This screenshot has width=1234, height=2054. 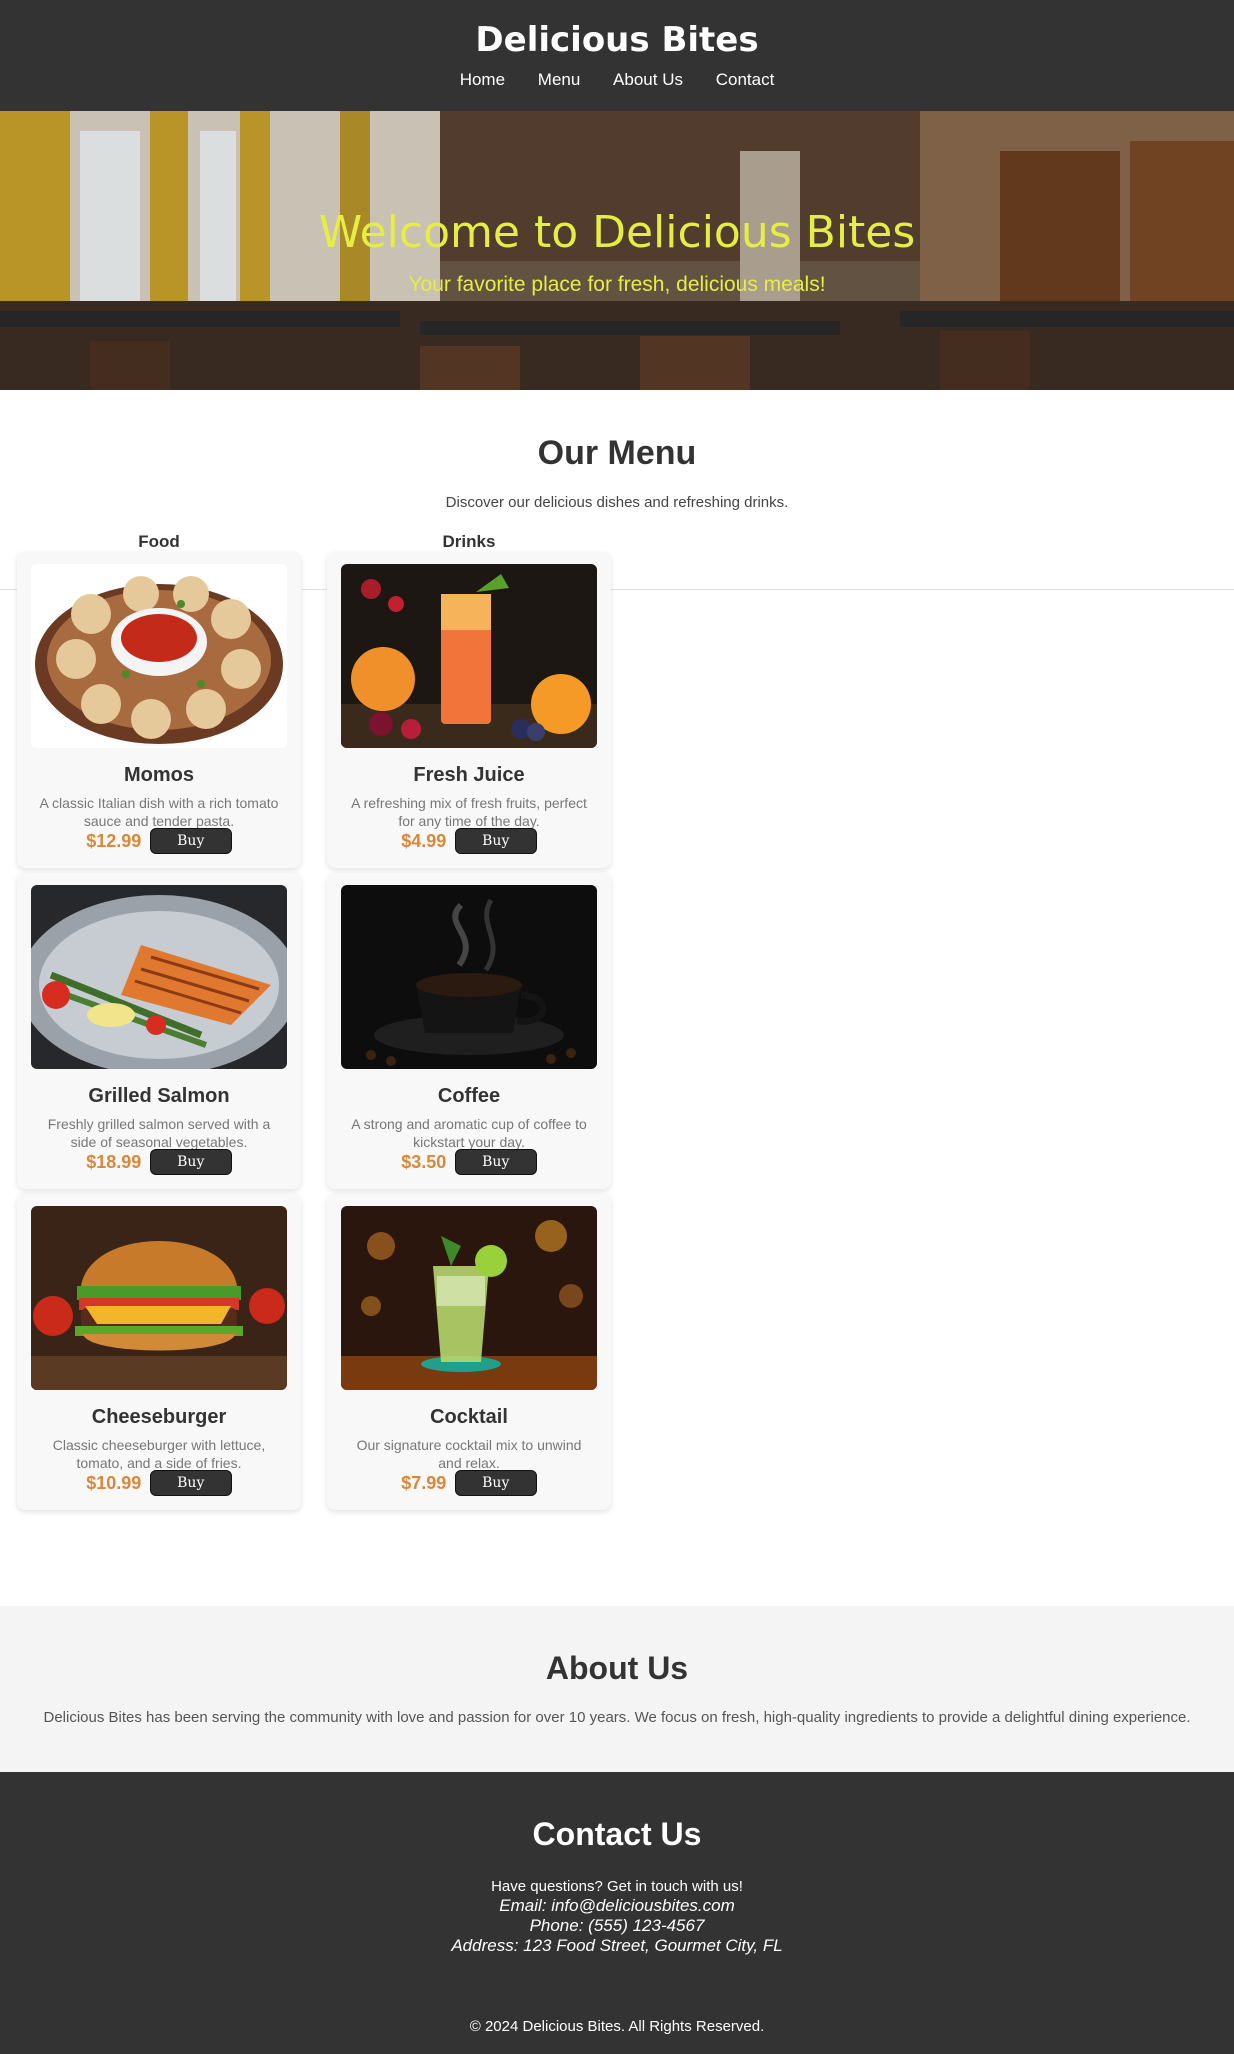 I want to click on contact-phone: Phone: (555) 123-4567, so click(x=617, y=1926).